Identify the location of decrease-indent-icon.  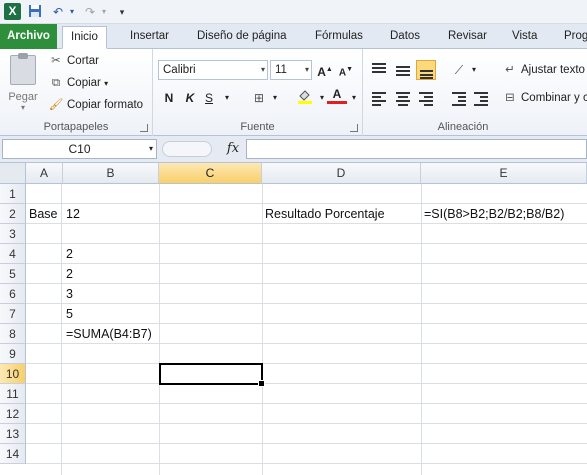
(459, 98).